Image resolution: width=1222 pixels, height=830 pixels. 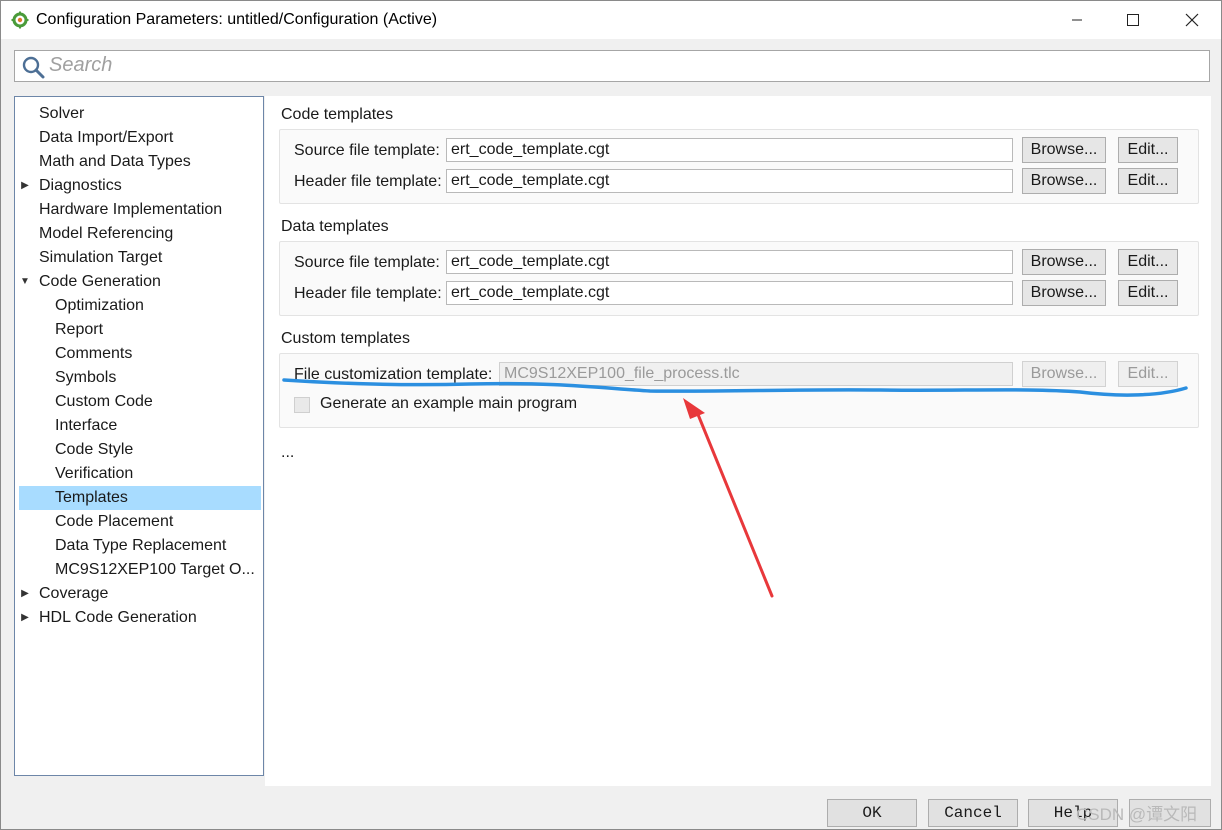 I want to click on tree-item: Data Import/Export, so click(x=140, y=138).